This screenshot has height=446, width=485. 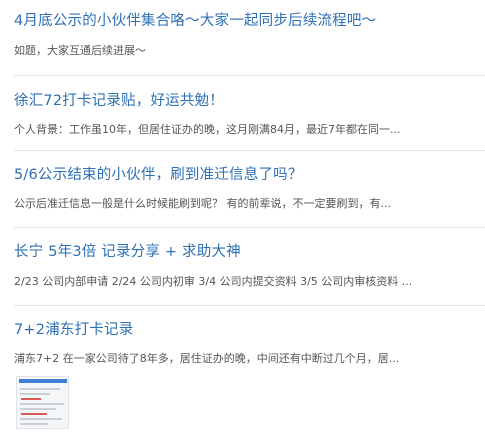 I want to click on post-title: 徐汇72打卡记录贴，好运共勉！, so click(x=119, y=99).